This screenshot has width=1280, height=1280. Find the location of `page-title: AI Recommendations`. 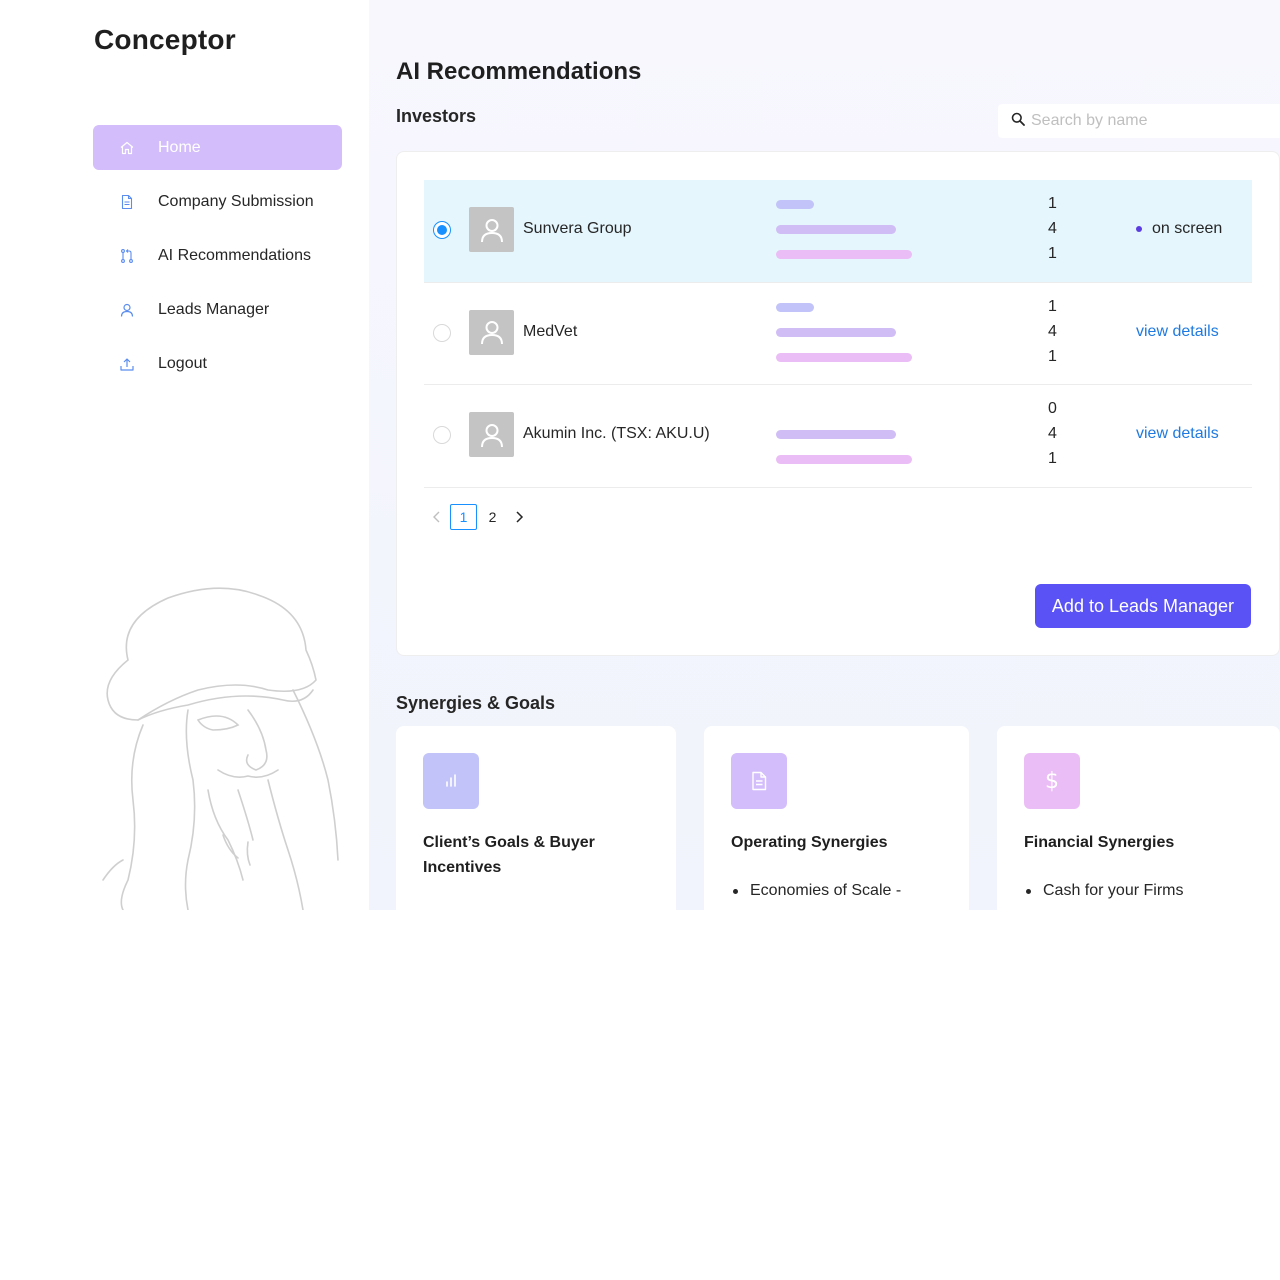

page-title: AI Recommendations is located at coordinates (519, 71).